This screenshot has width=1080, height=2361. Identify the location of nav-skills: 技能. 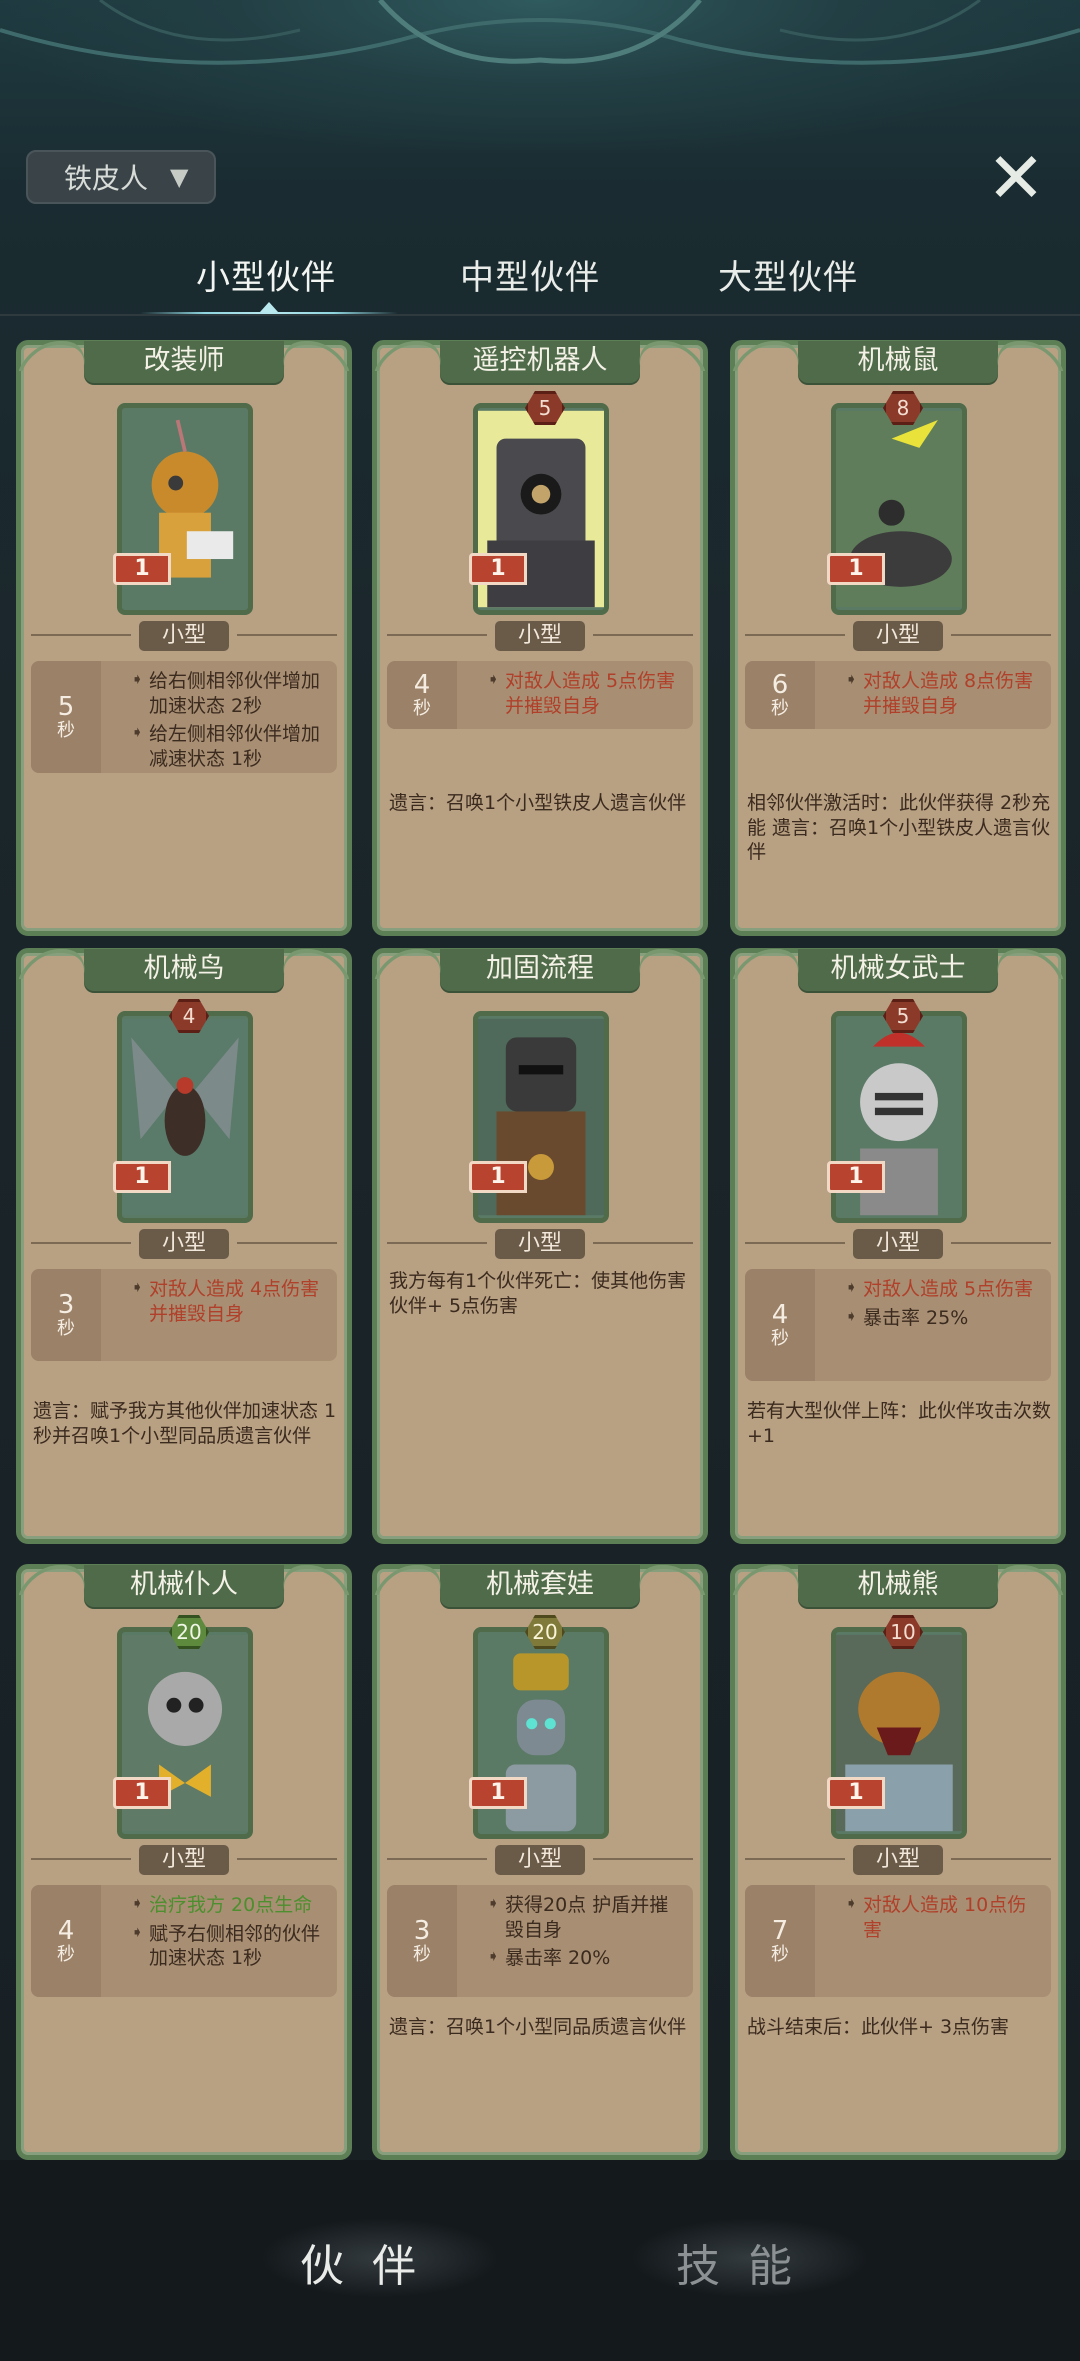
(748, 2262).